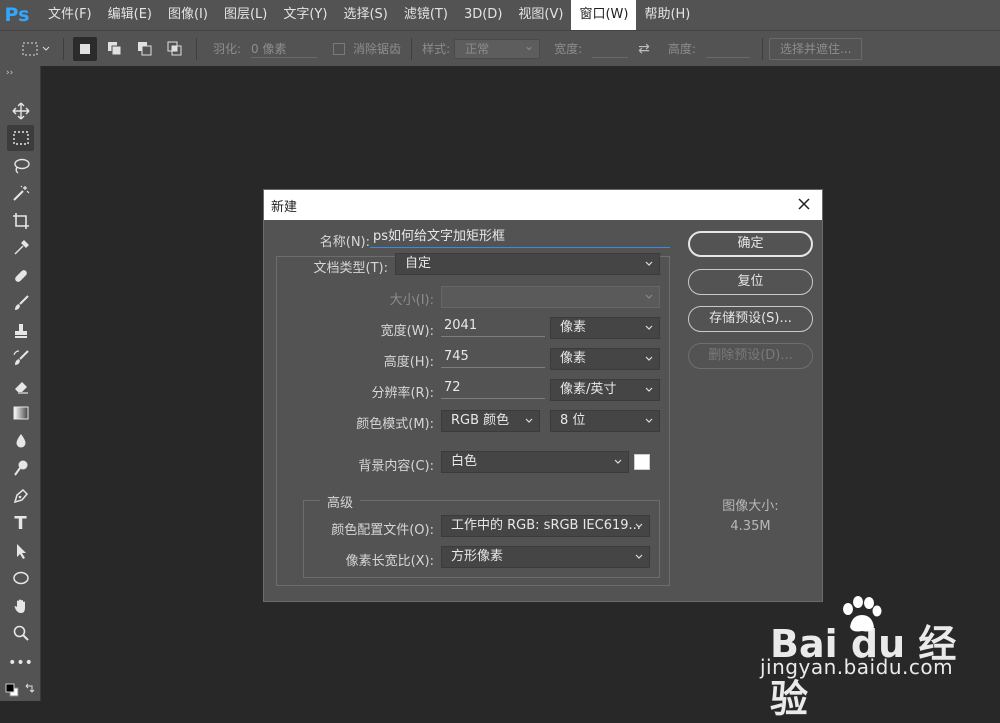  I want to click on subtract-selection-button, so click(145, 49).